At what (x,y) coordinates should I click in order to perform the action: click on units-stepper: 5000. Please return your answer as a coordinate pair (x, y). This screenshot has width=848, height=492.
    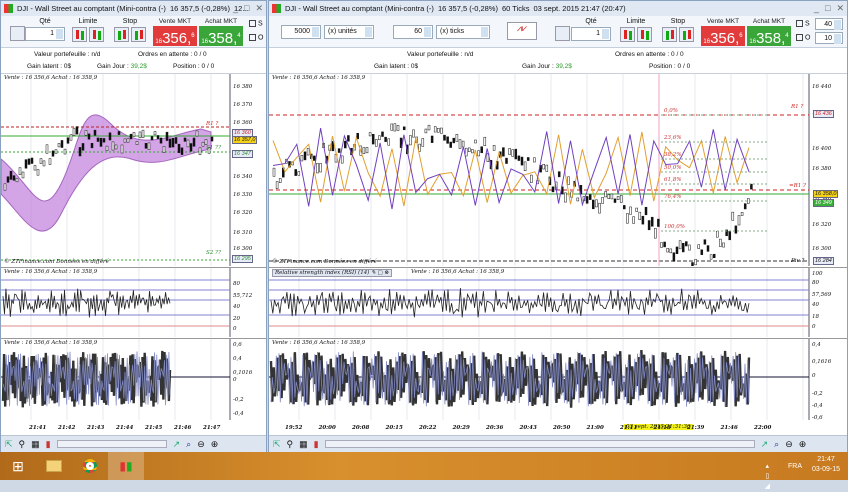
    Looking at the image, I should click on (301, 32).